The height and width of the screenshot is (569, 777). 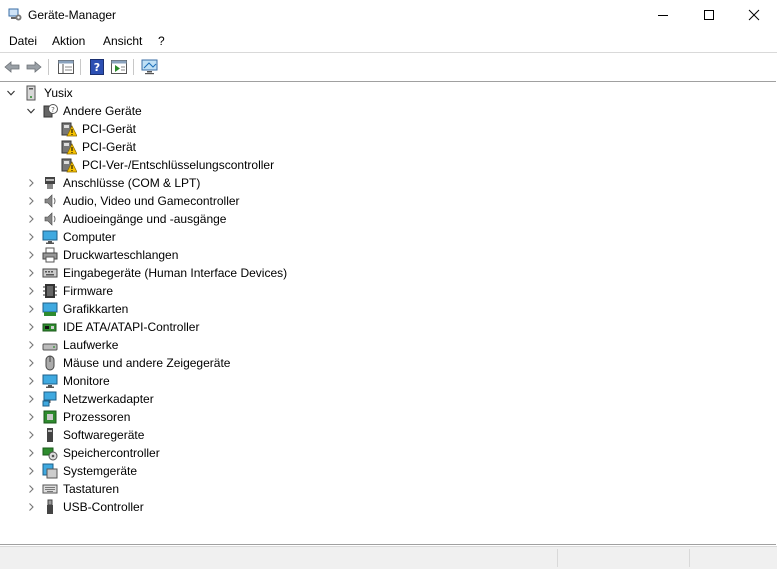 What do you see at coordinates (663, 15) in the screenshot?
I see `minimize-button` at bounding box center [663, 15].